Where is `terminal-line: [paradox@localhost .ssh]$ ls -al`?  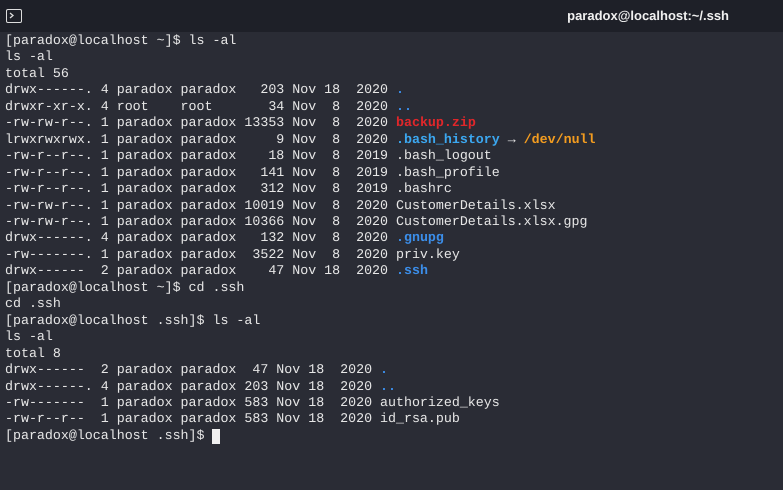 terminal-line: [paradox@localhost .ssh]$ ls -al is located at coordinates (132, 321).